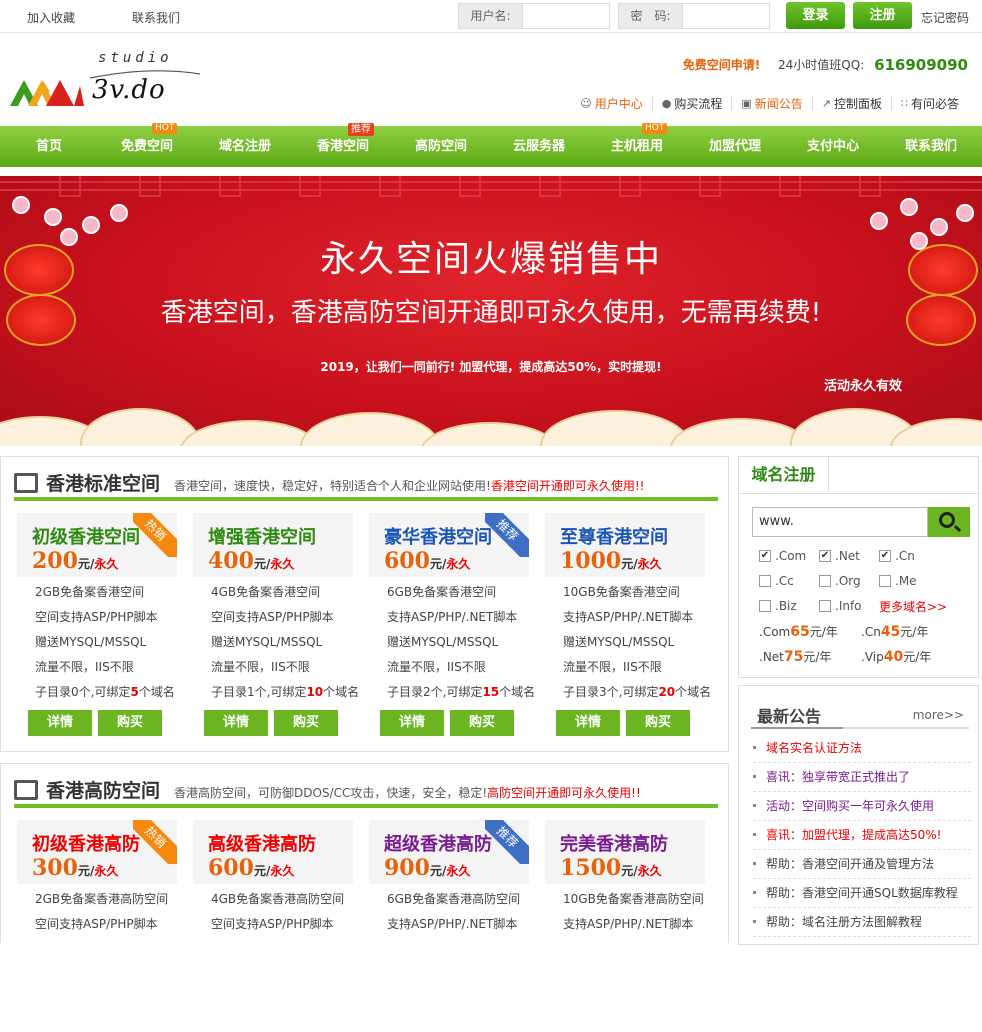 This screenshot has height=1032, width=982. What do you see at coordinates (611, 103) in the screenshot?
I see `quicklink-user: ☺ 用户中心` at bounding box center [611, 103].